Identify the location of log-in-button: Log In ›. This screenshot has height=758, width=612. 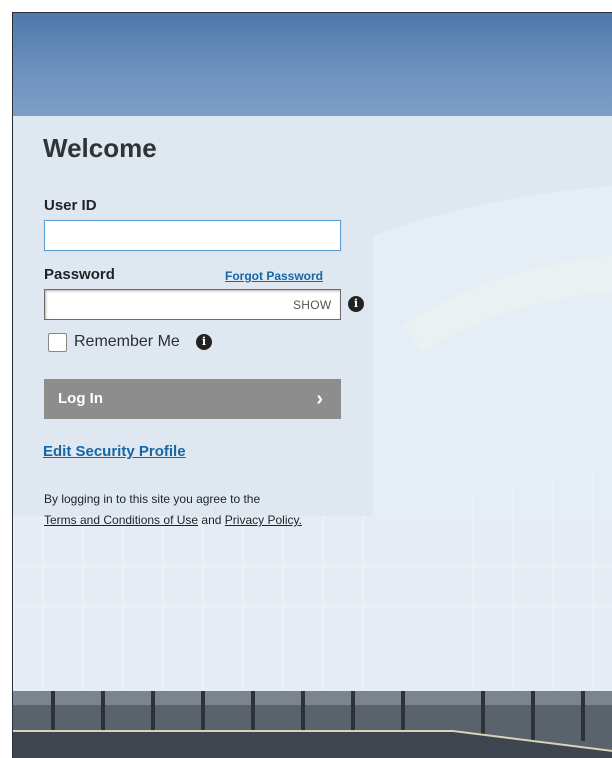
(192, 399).